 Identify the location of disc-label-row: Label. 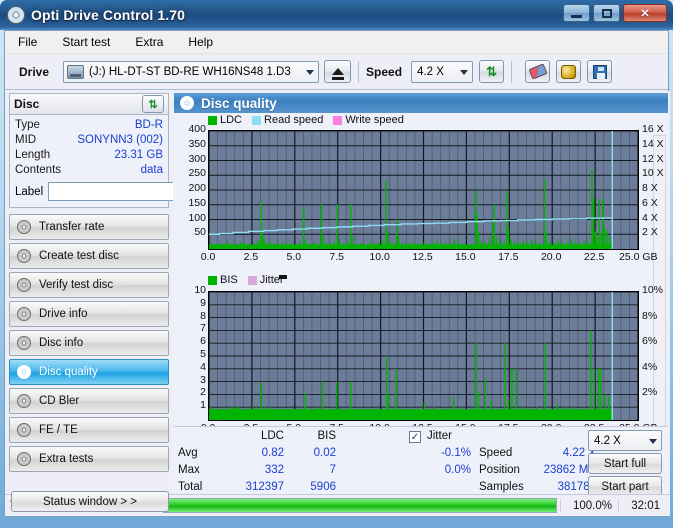
(132, 191).